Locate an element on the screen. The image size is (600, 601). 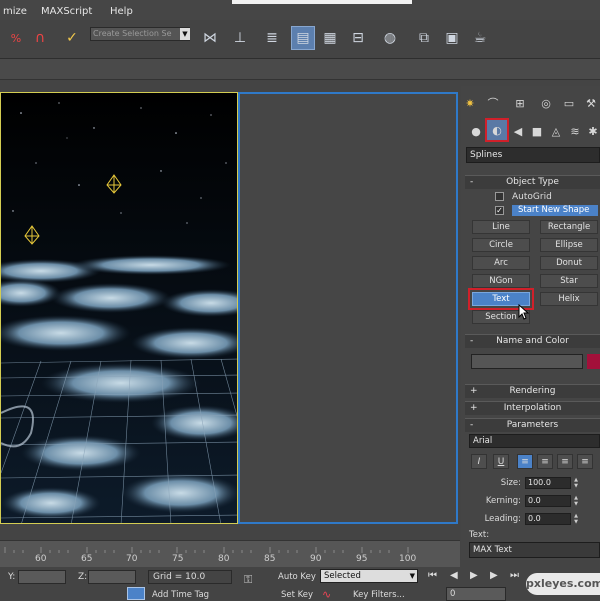
rendered-frame-icon: ▣ is located at coordinates (452, 38).